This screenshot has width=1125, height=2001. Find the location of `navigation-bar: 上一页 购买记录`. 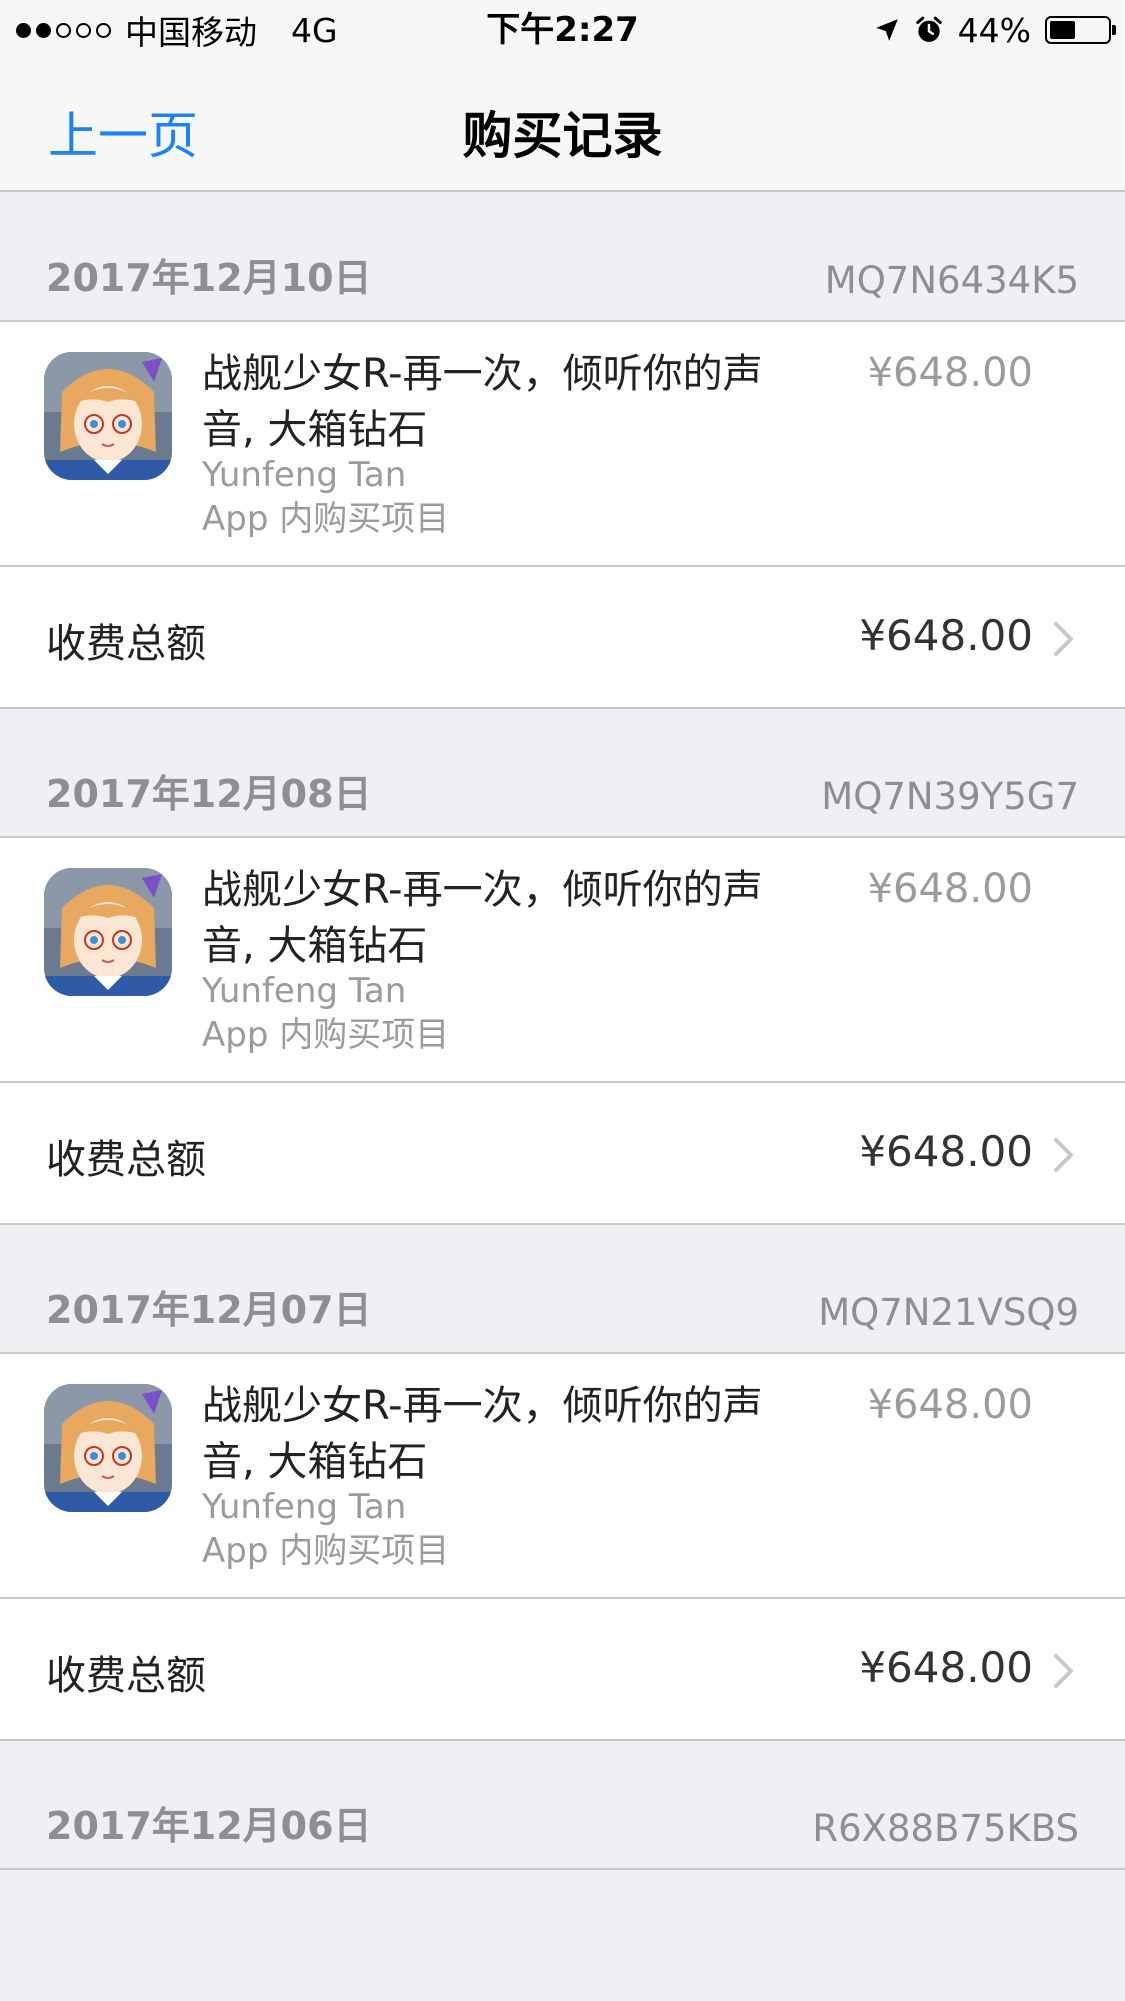

navigation-bar: 上一页 购买记录 is located at coordinates (562, 126).